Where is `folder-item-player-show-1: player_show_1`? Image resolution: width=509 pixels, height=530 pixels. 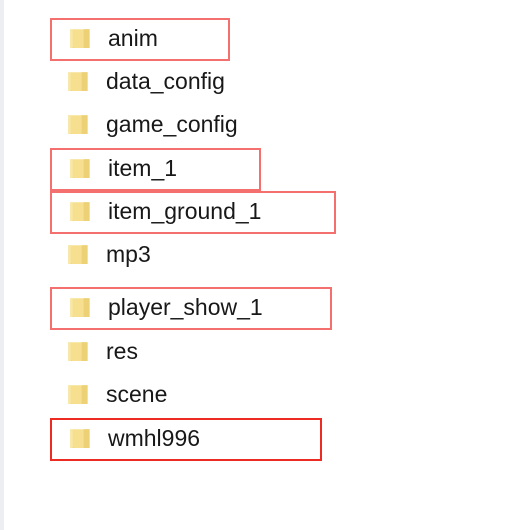 folder-item-player-show-1: player_show_1 is located at coordinates (191, 308).